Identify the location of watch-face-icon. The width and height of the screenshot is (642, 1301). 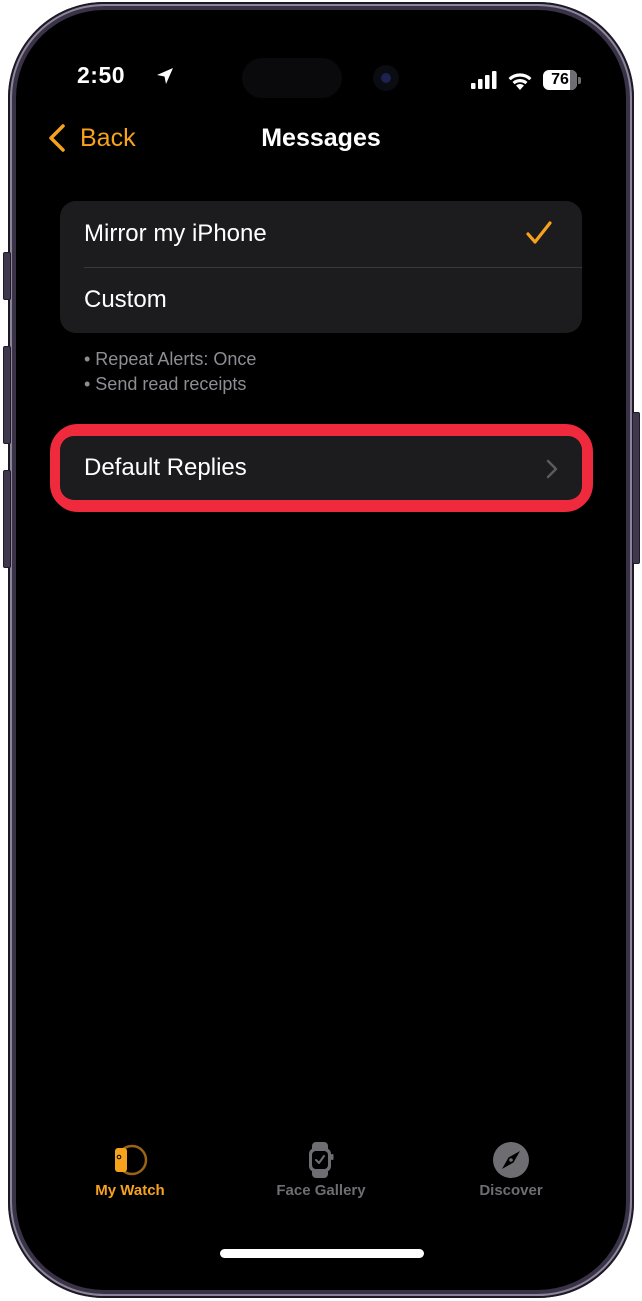
(321, 1160).